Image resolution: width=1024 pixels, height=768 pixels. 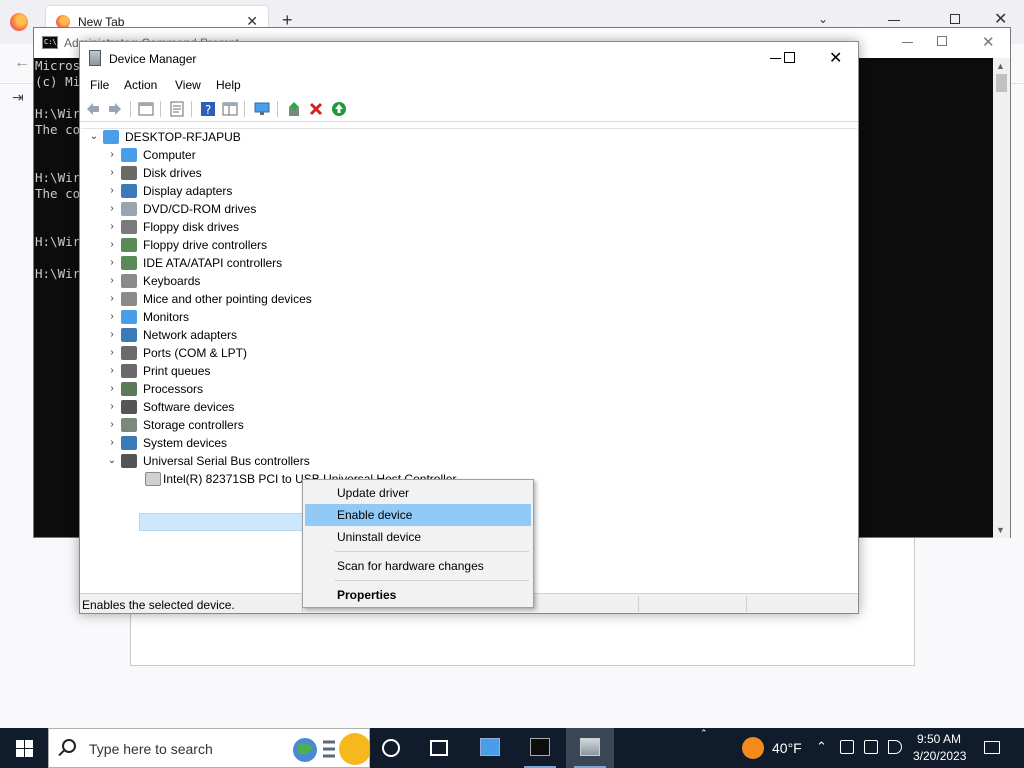 I want to click on ctx-update-driver: Update driver, so click(x=418, y=493).